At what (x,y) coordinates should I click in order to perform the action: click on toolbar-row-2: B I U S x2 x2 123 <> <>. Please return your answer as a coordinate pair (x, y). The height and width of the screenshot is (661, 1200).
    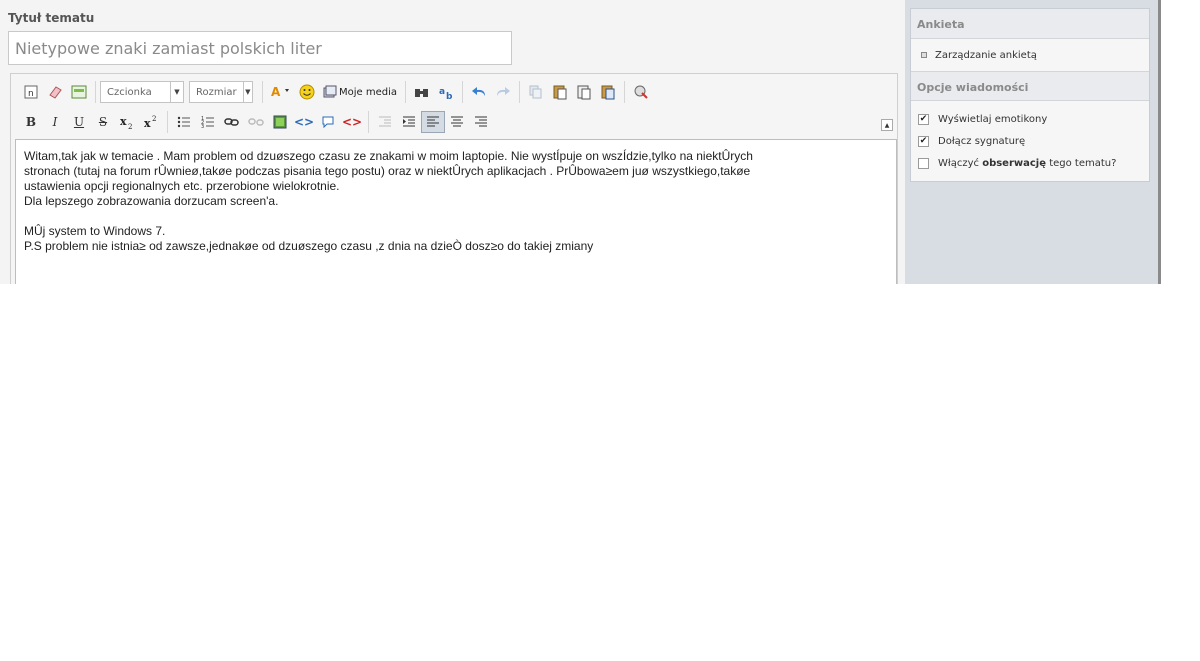
    Looking at the image, I should click on (256, 122).